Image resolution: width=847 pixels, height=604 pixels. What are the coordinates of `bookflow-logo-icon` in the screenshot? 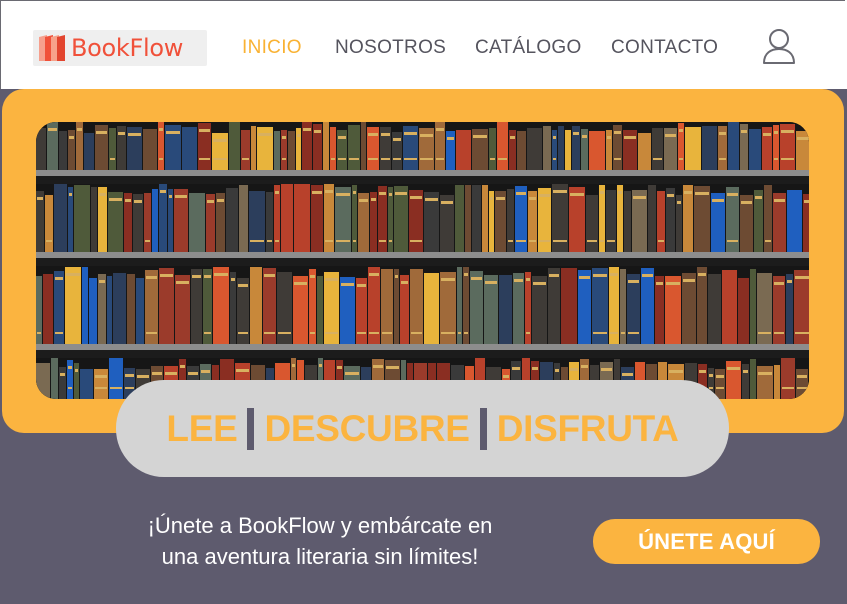 It's located at (52, 48).